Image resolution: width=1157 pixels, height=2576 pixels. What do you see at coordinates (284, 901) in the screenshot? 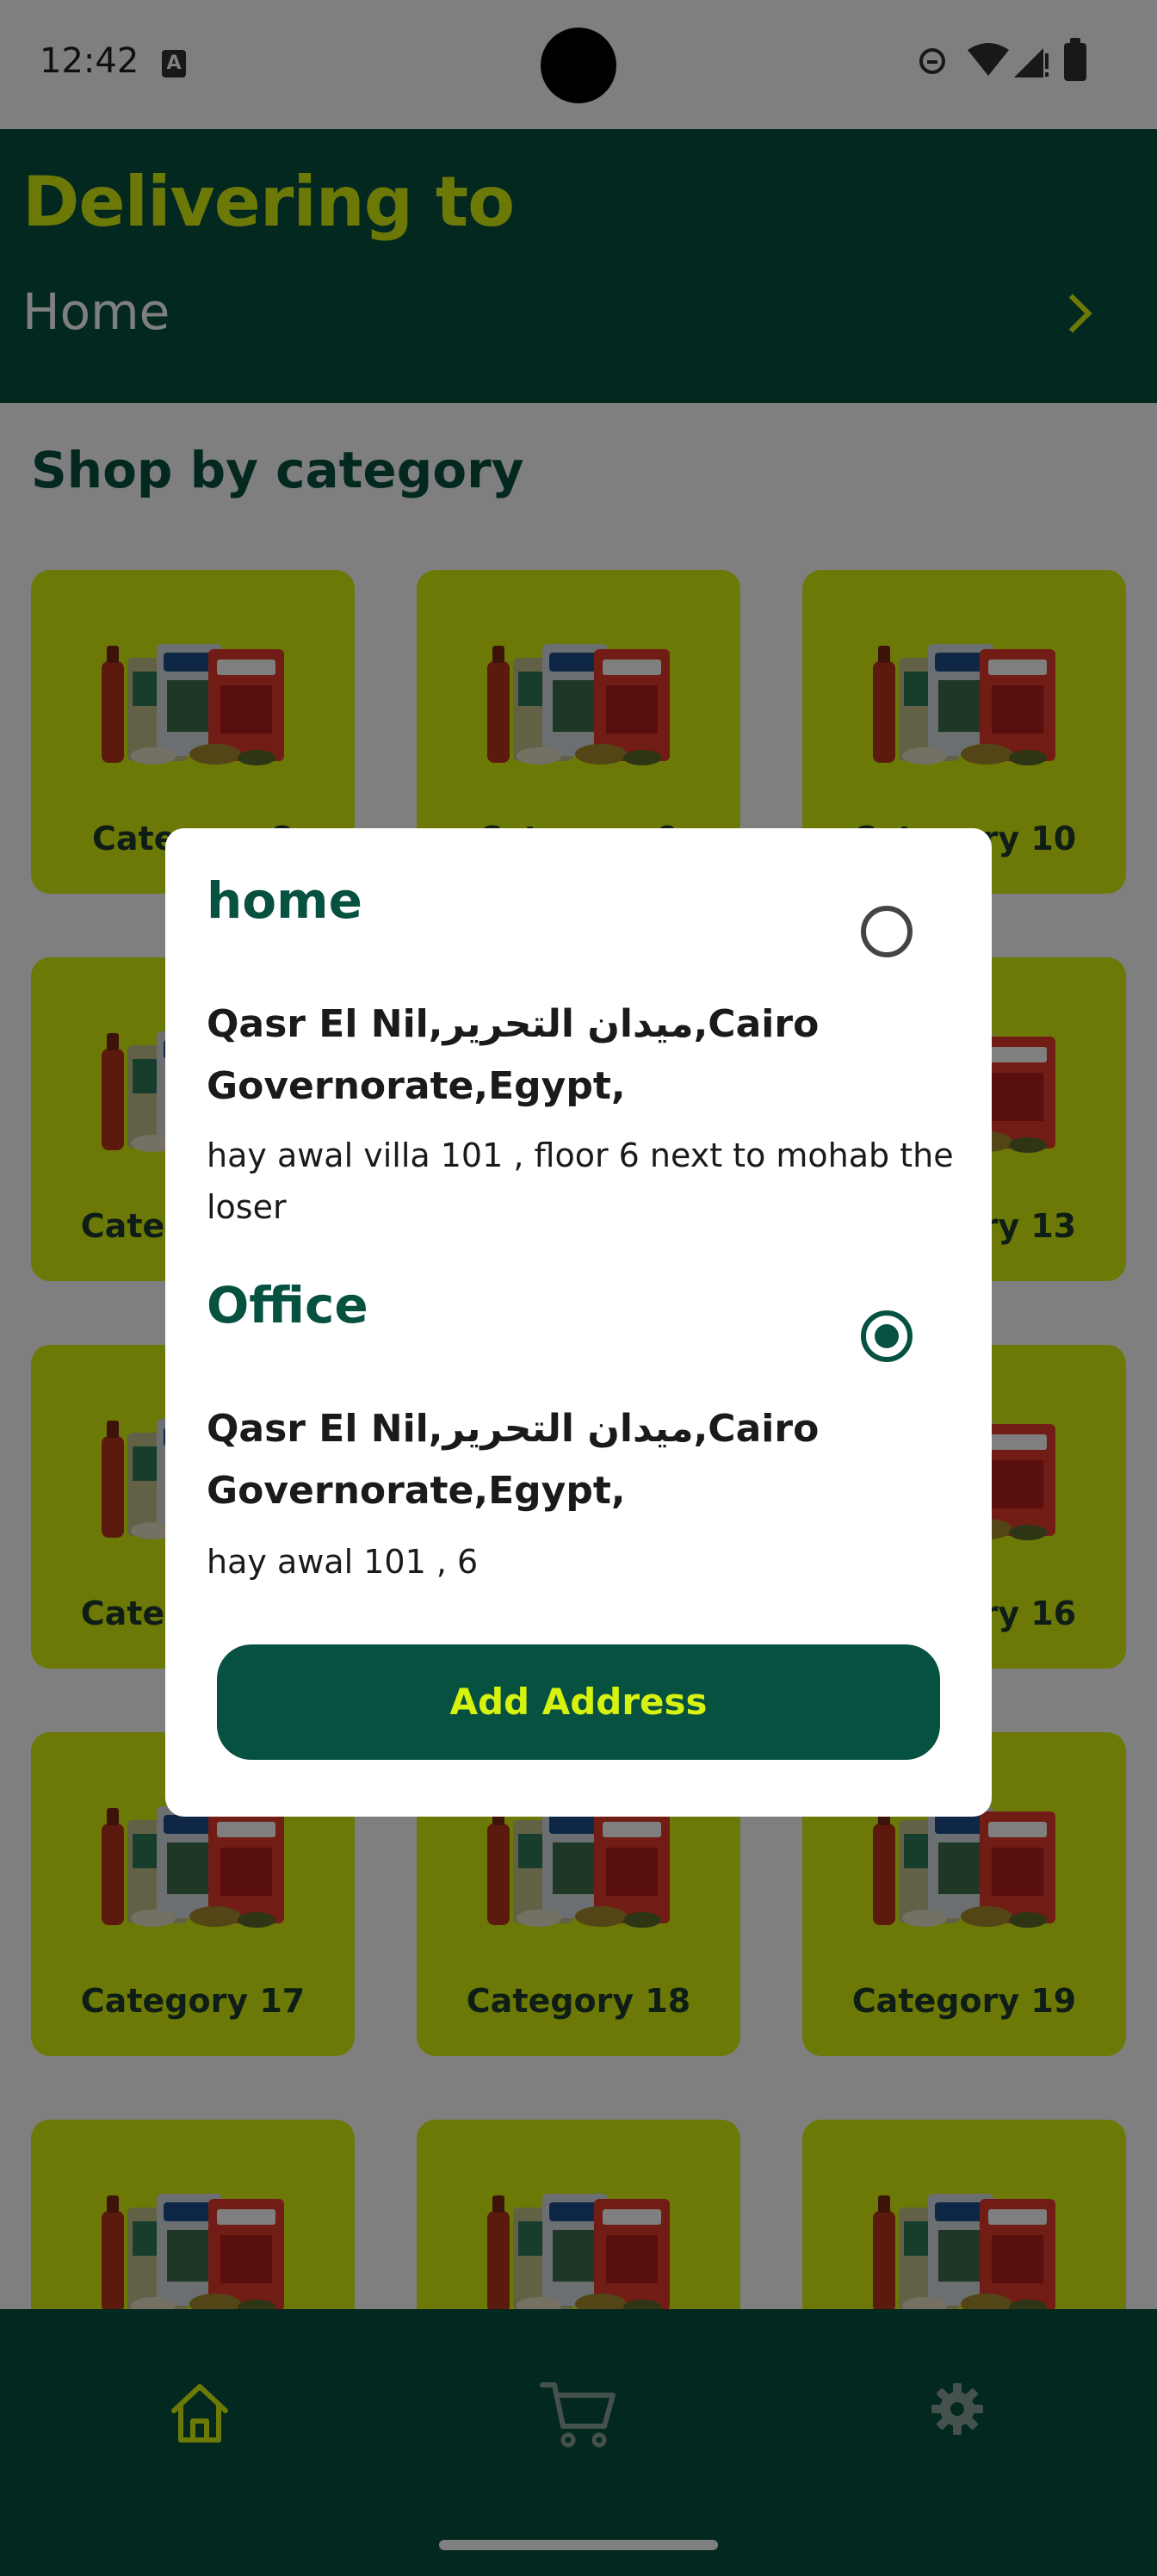
I see `address-name-home: home` at bounding box center [284, 901].